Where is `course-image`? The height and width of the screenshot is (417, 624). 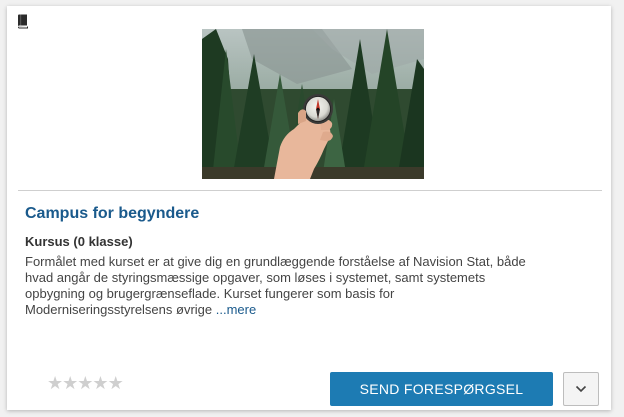
course-image is located at coordinates (313, 104).